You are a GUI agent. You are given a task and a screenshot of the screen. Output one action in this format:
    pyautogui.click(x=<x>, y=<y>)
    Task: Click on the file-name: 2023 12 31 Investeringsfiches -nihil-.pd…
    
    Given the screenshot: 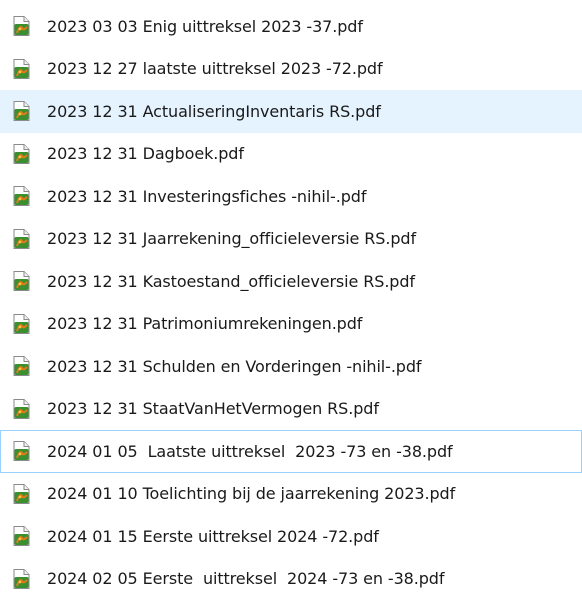 What is the action you would take?
    pyautogui.click(x=206, y=196)
    